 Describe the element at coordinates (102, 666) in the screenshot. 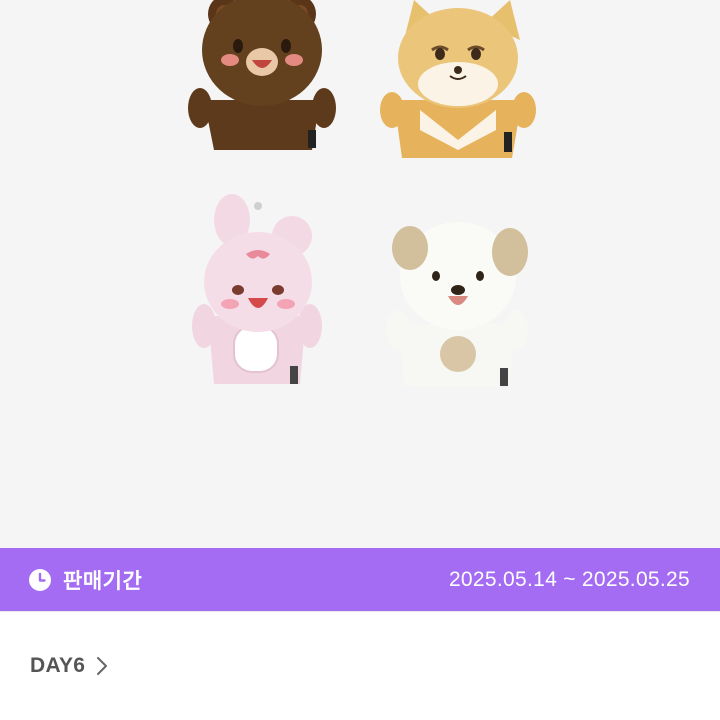

I see `chevron-right-icon` at that location.